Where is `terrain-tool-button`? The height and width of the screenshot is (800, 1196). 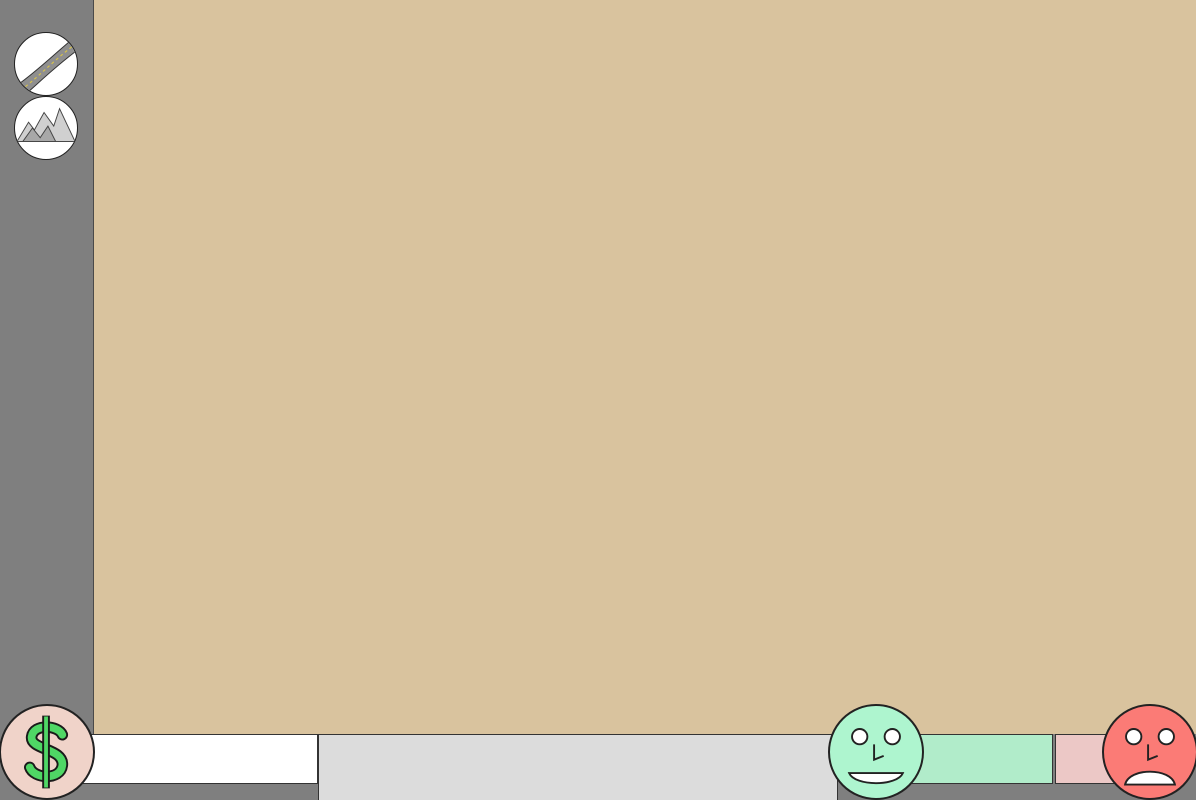 terrain-tool-button is located at coordinates (46, 128).